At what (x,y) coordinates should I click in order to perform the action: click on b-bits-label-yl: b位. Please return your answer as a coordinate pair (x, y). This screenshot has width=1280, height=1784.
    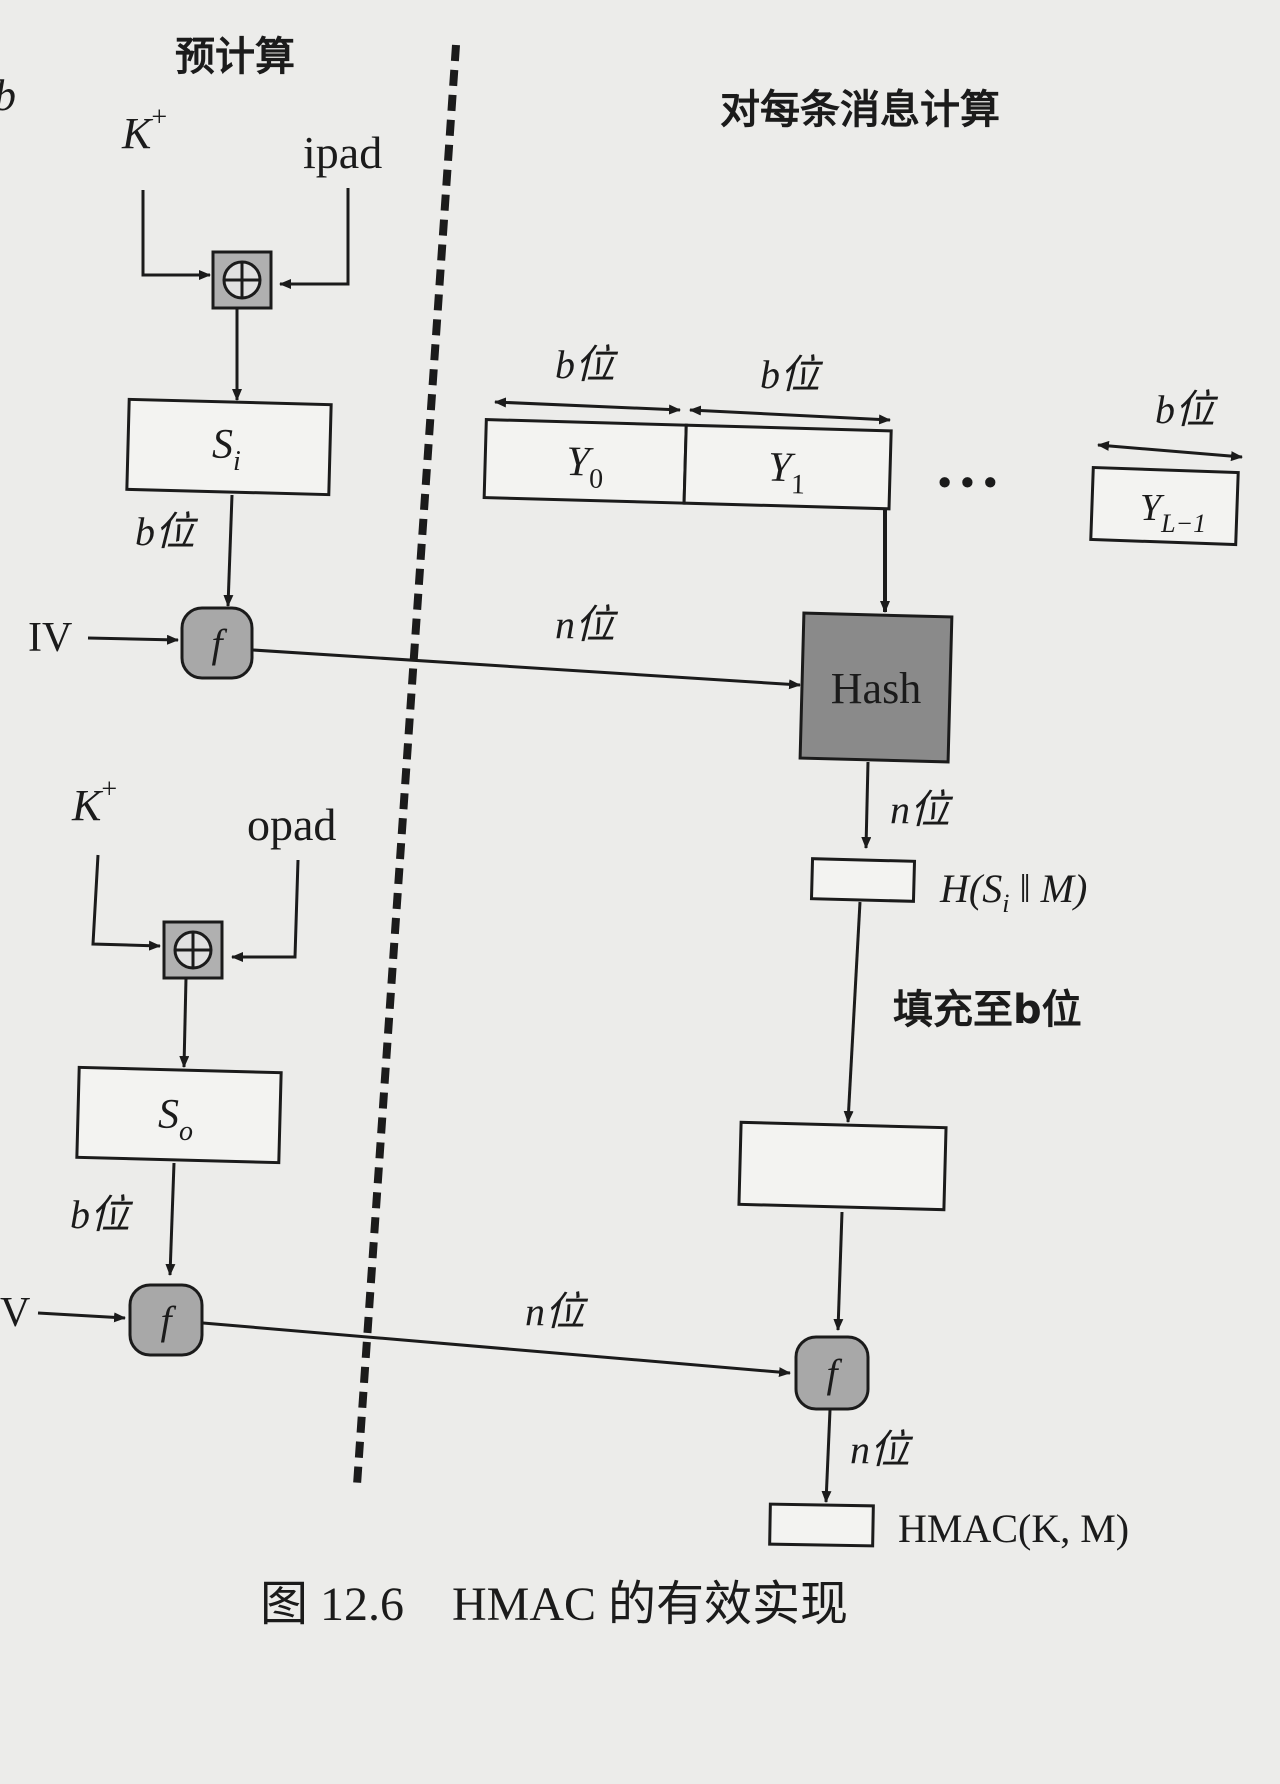
    Looking at the image, I should click on (1187, 409).